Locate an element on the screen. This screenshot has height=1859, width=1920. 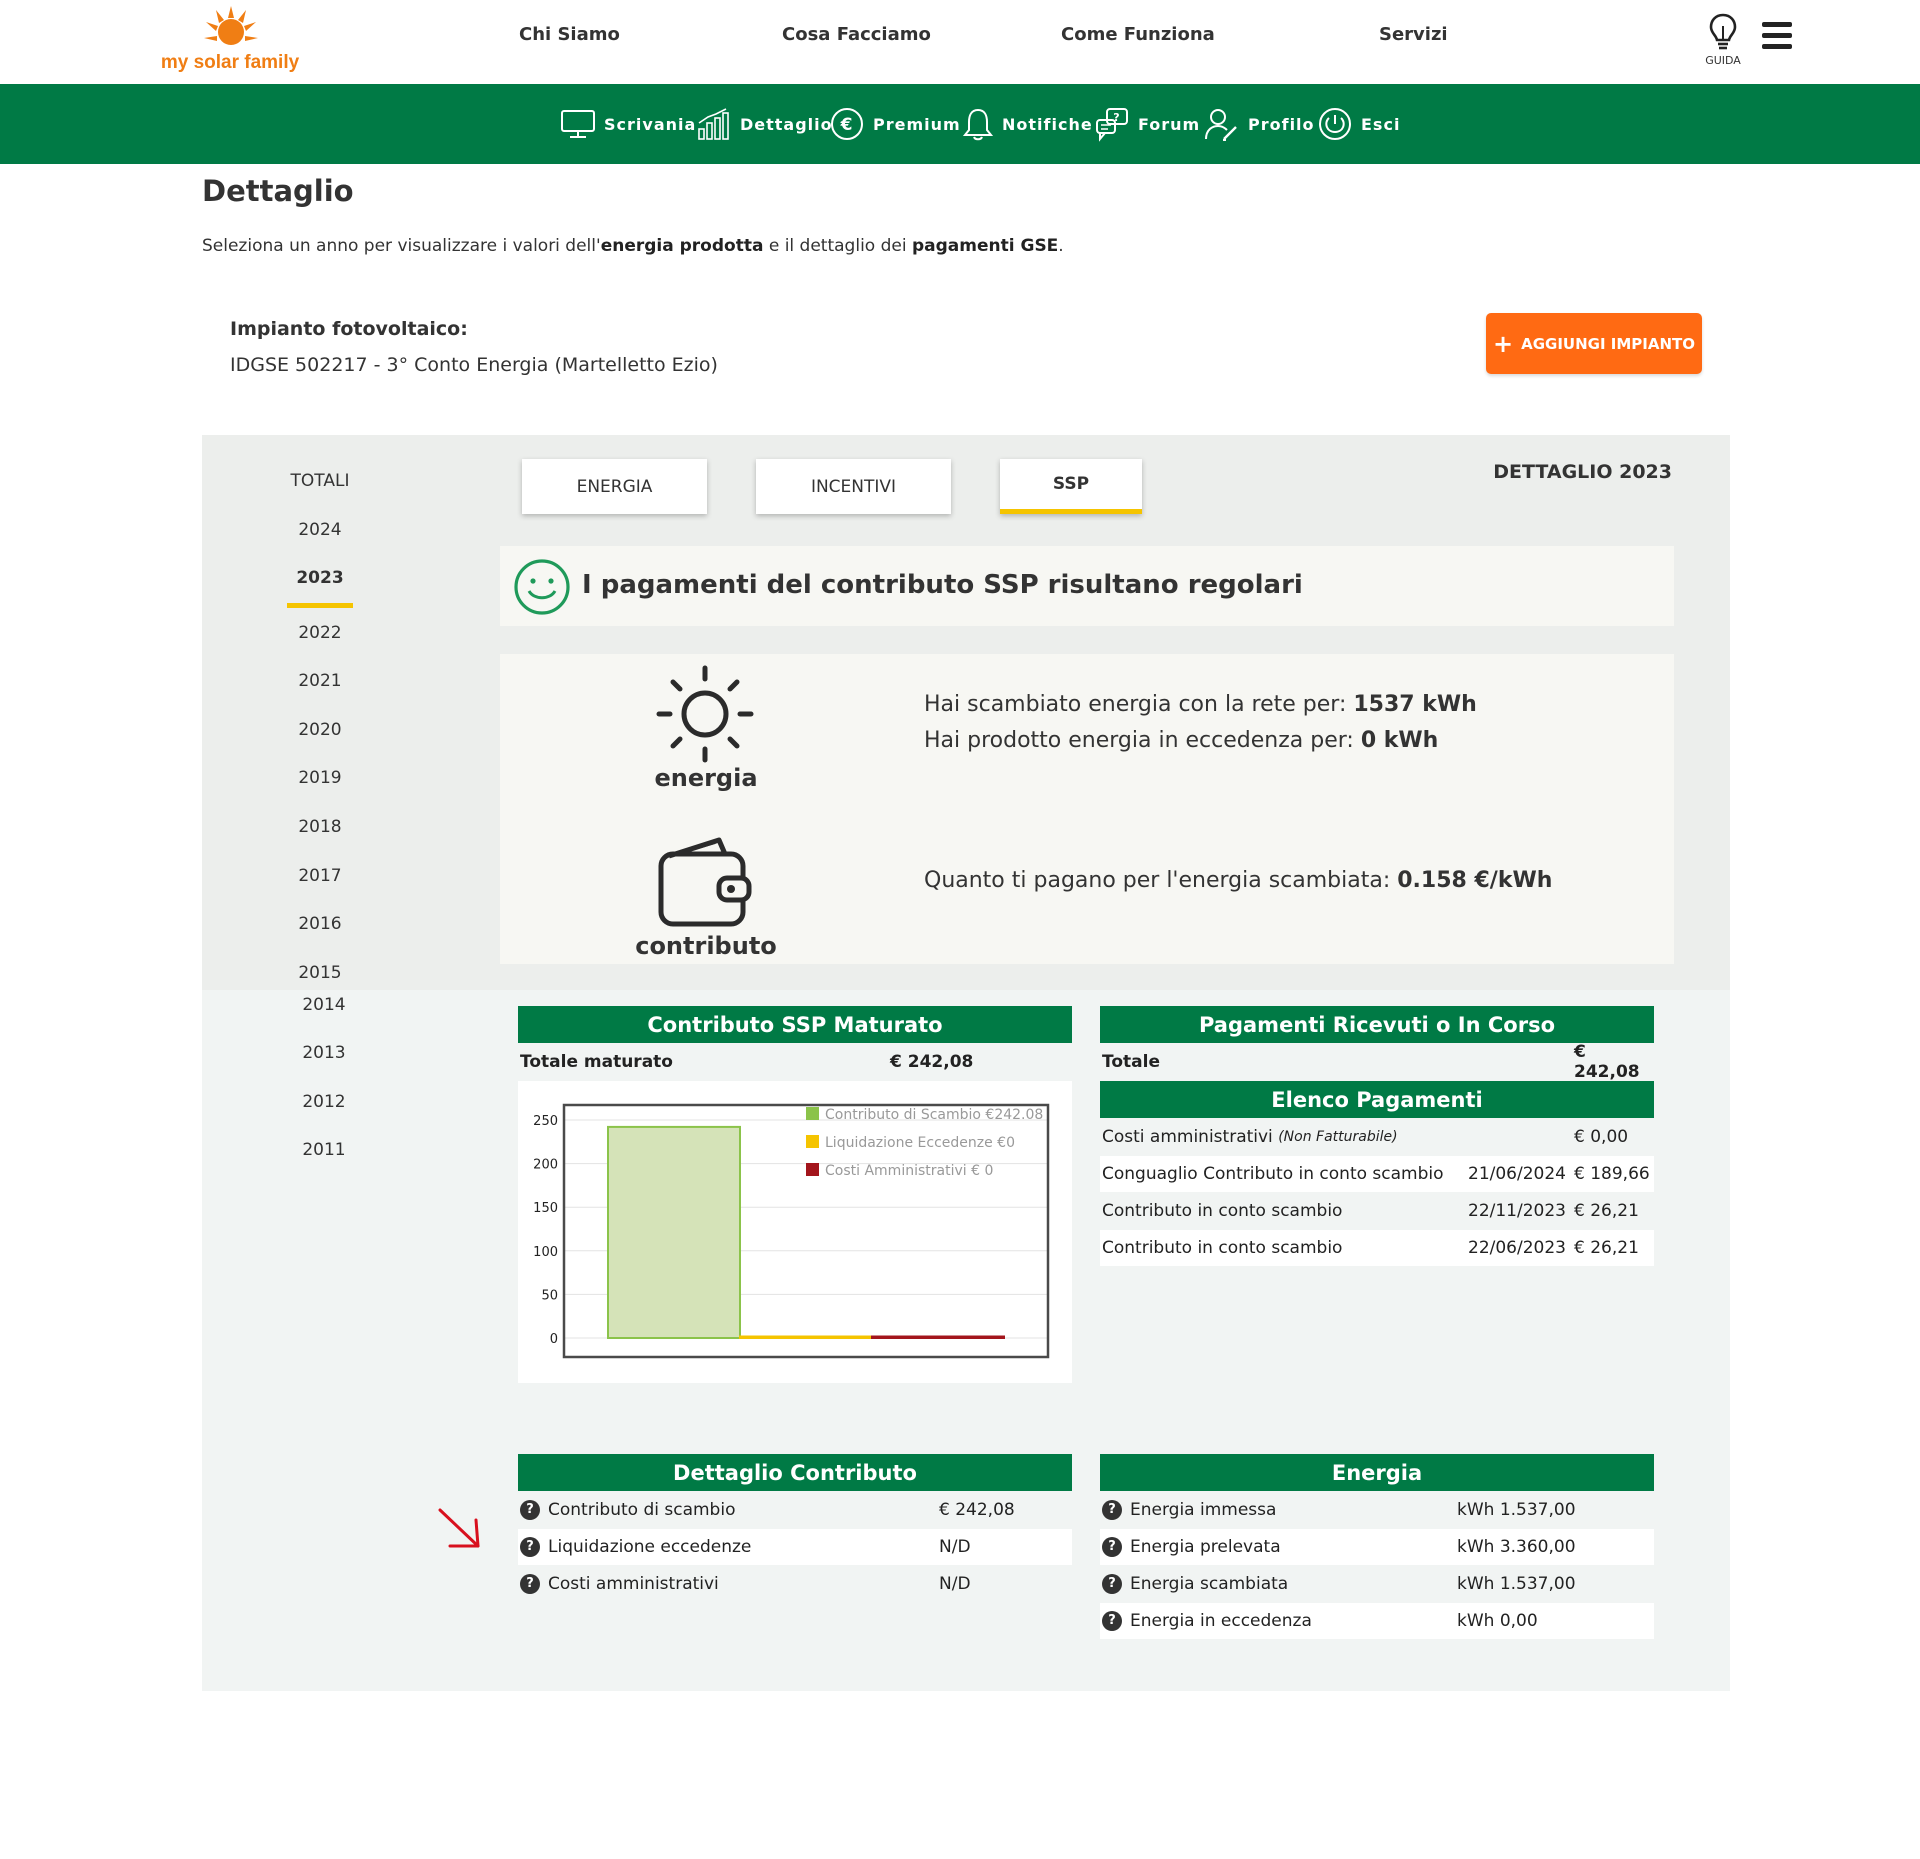
logo: my solar family is located at coordinates (230, 41).